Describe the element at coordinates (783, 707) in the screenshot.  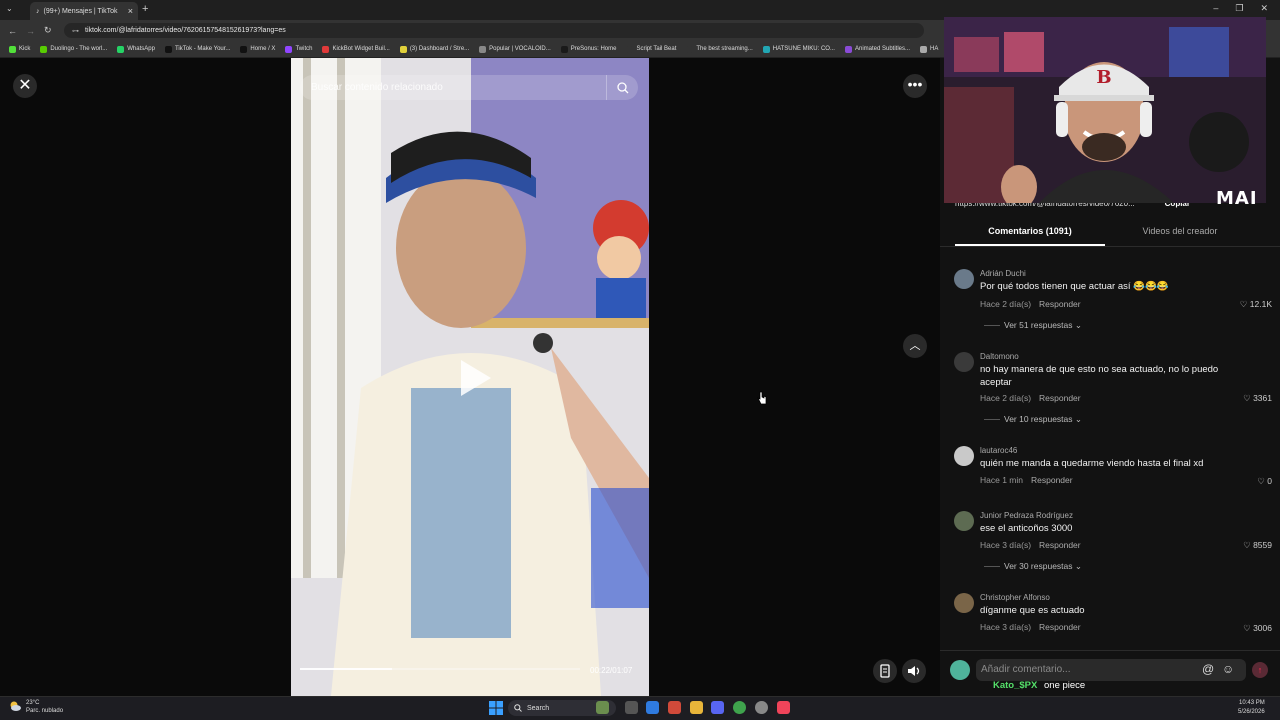
I see `music-app-icon` at that location.